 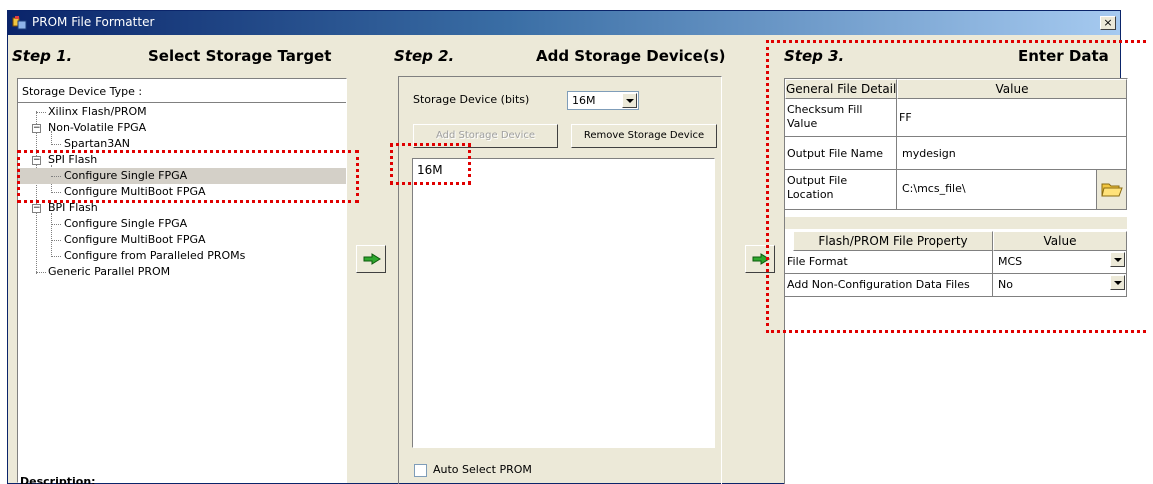 I want to click on auto-select-prom-checkbox, so click(x=420, y=470).